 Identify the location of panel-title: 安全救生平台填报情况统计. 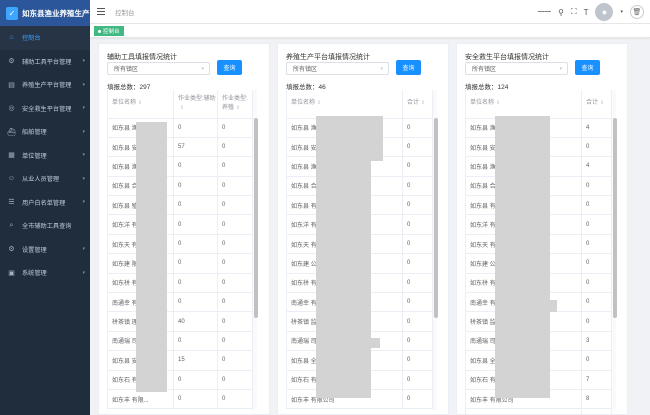
(507, 57).